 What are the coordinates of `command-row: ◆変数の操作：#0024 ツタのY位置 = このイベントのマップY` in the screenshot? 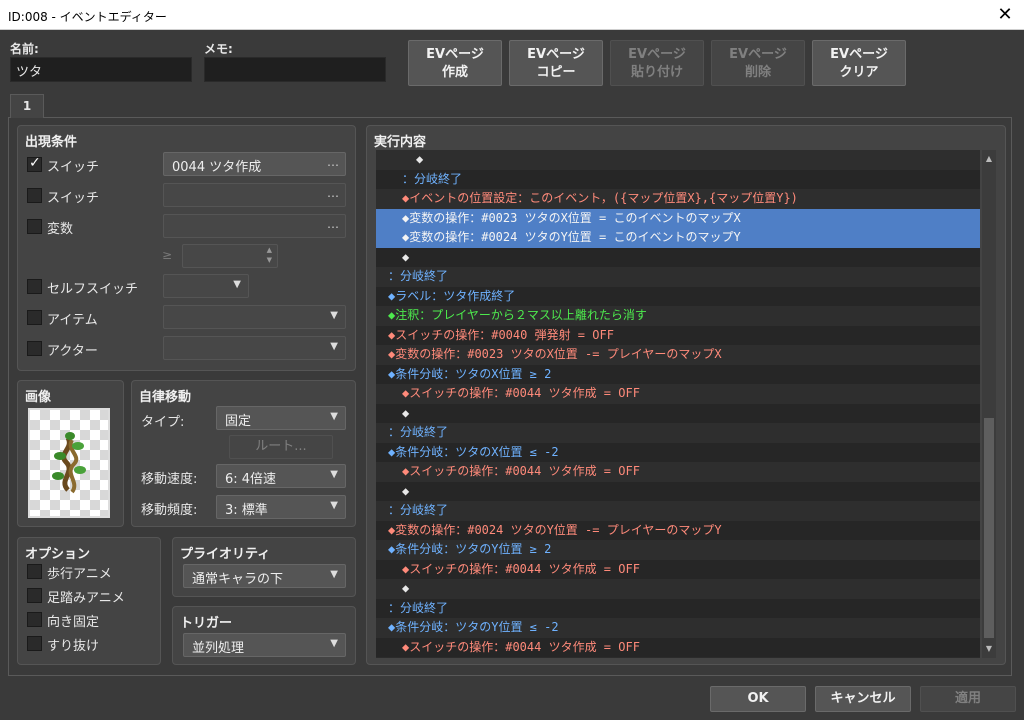 It's located at (678, 238).